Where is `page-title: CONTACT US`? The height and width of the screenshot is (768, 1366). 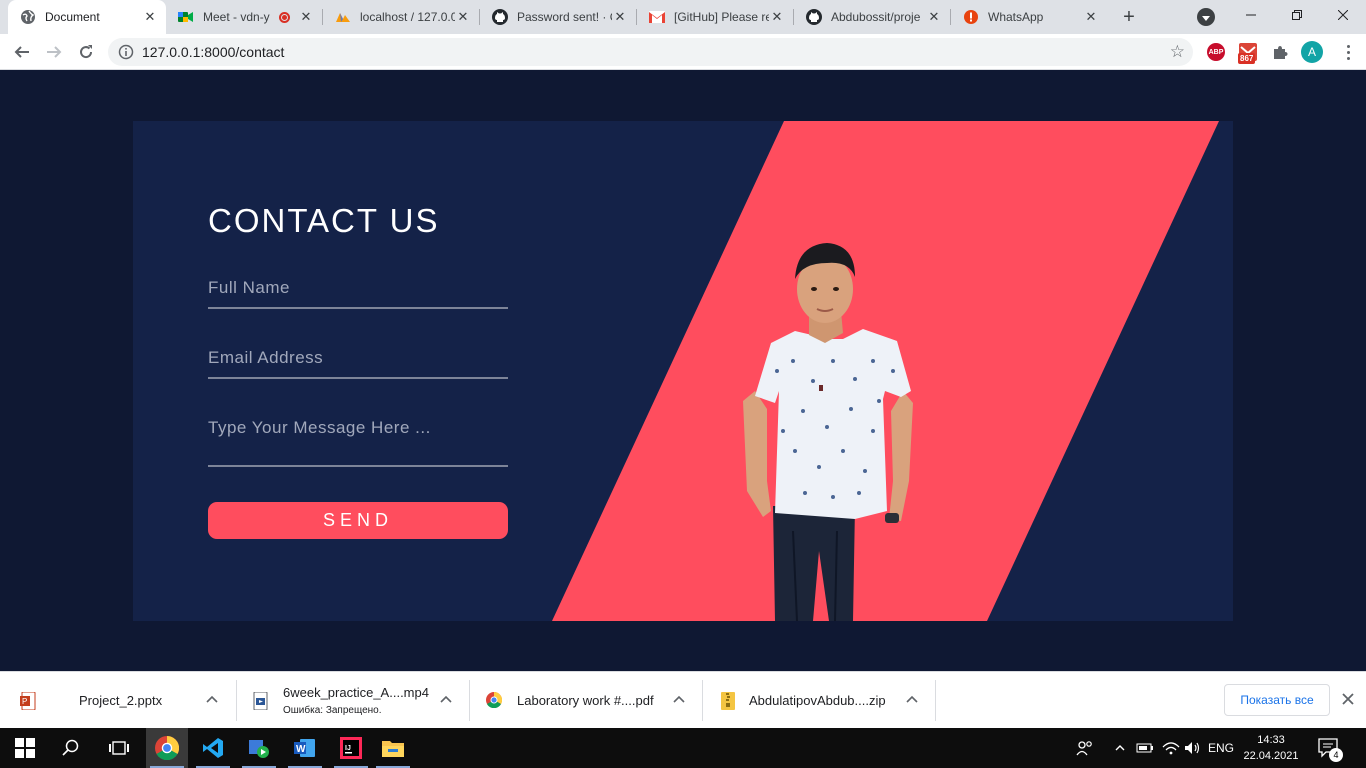 page-title: CONTACT US is located at coordinates (324, 220).